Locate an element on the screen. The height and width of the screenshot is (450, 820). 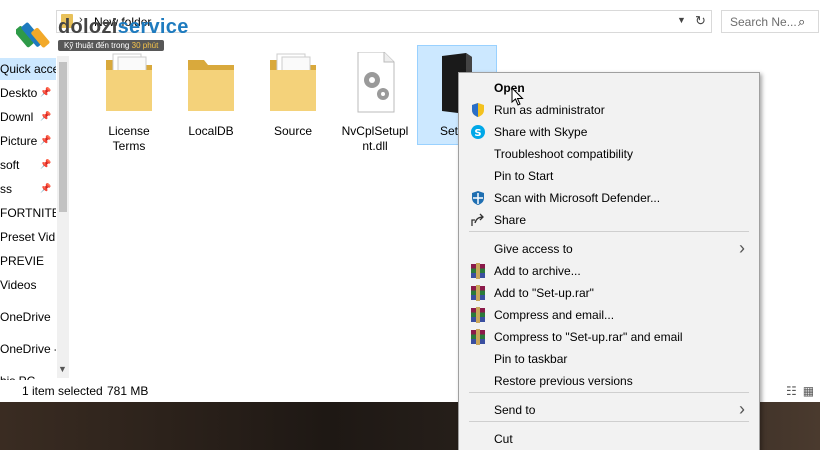
defender-icon is located at coordinates (478, 198).